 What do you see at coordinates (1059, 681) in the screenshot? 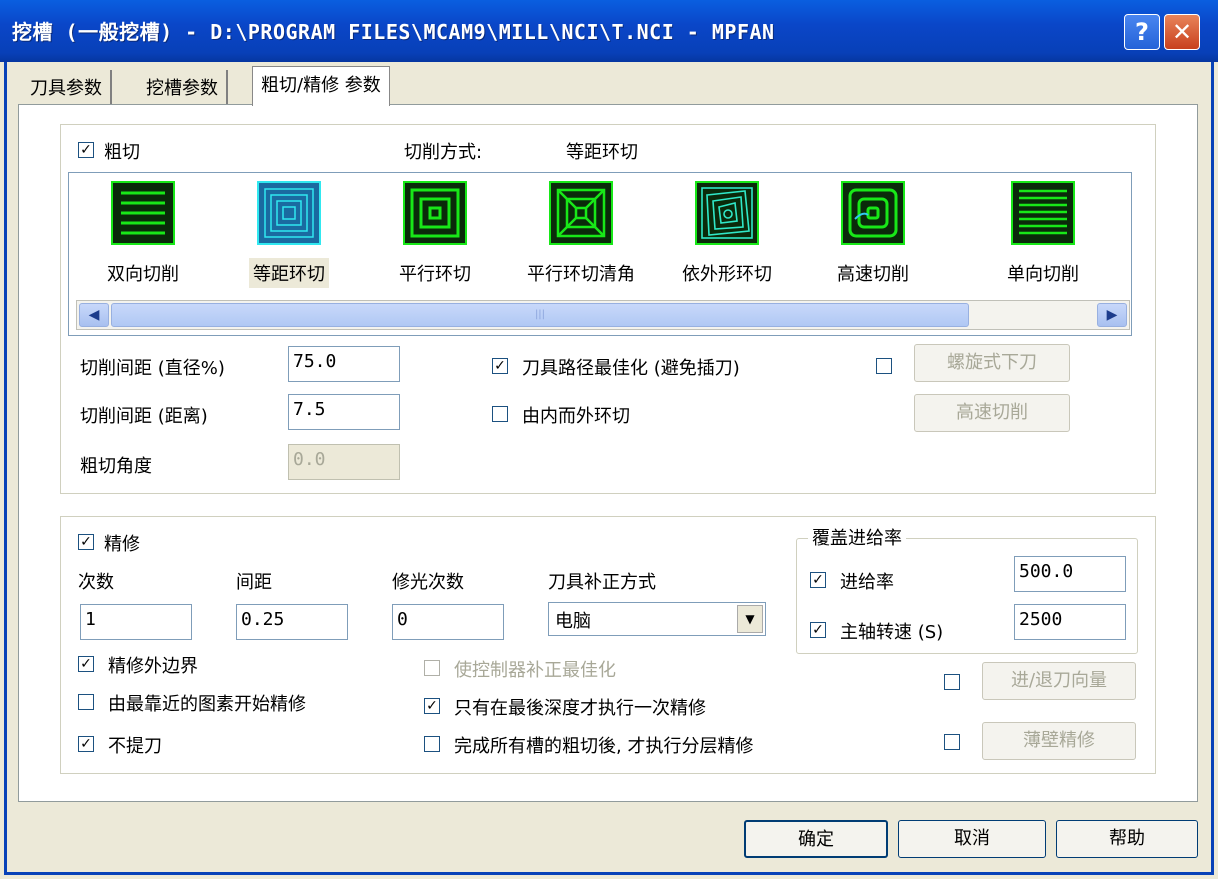
I see `lead-in-out-button: 进/退刀向量` at bounding box center [1059, 681].